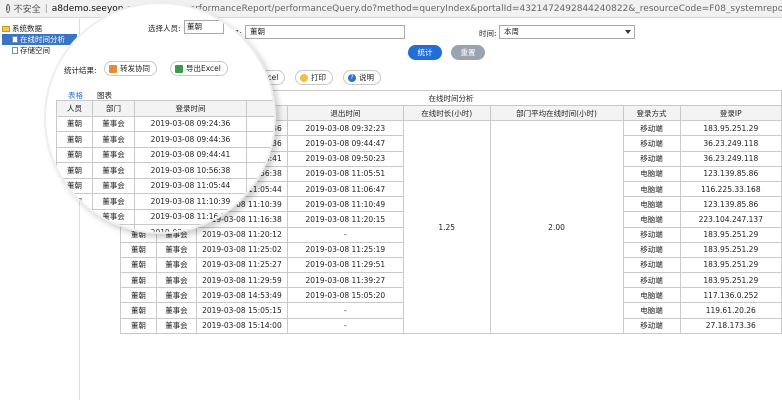 The width and height of the screenshot is (782, 400). I want to click on help-label: 说明, so click(366, 77).